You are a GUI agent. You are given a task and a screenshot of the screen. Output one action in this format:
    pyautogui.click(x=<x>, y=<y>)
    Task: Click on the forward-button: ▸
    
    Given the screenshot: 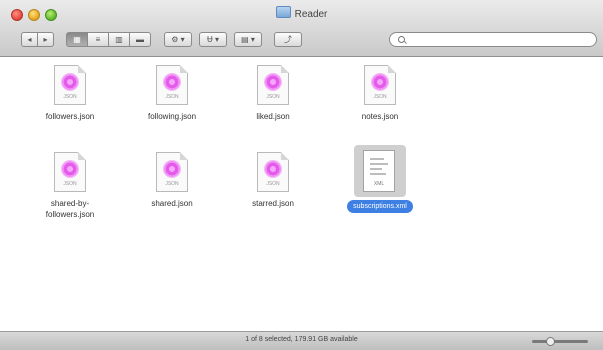 What is the action you would take?
    pyautogui.click(x=45, y=39)
    